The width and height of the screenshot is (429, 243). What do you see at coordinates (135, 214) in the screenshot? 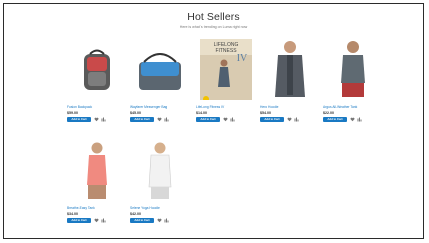
I see `product-price: $42.00` at bounding box center [135, 214].